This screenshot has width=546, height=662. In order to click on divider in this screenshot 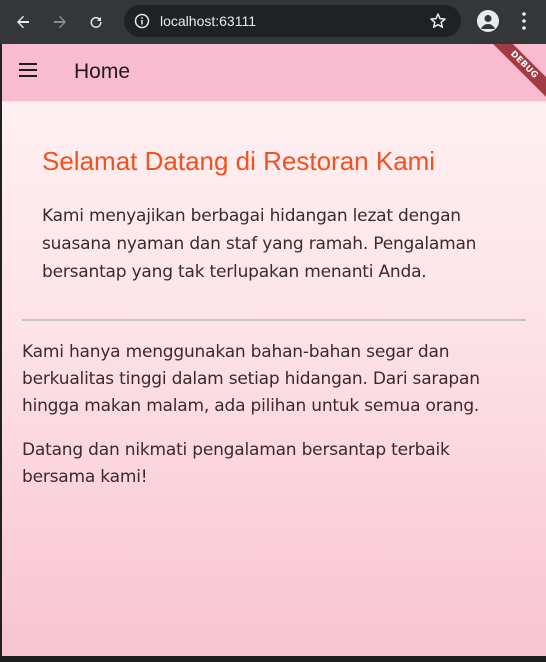, I will do `click(274, 320)`.